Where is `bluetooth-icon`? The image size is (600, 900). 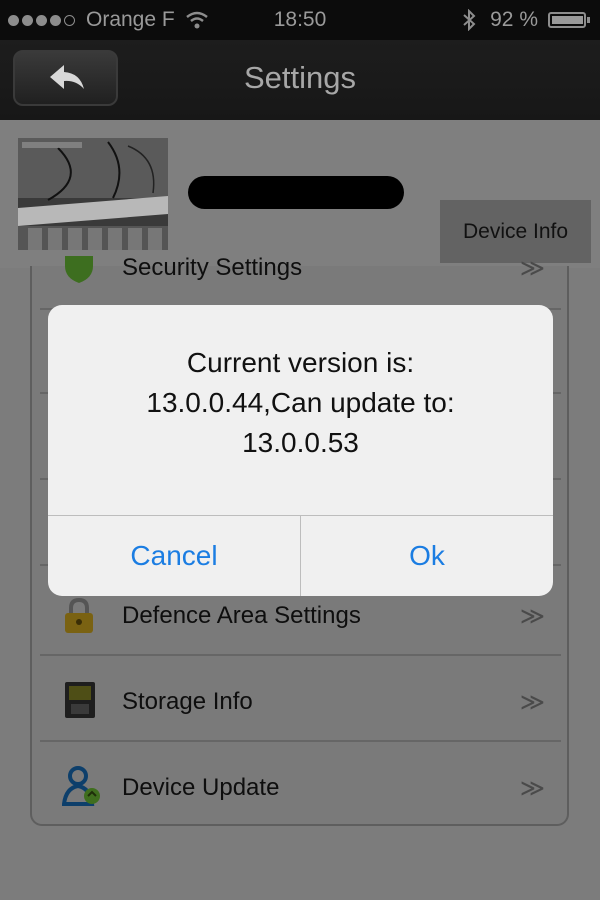
bluetooth-icon is located at coordinates (469, 20).